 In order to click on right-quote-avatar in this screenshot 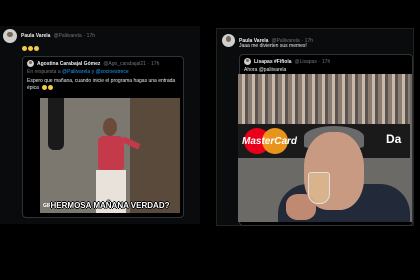, I will do `click(247, 61)`.